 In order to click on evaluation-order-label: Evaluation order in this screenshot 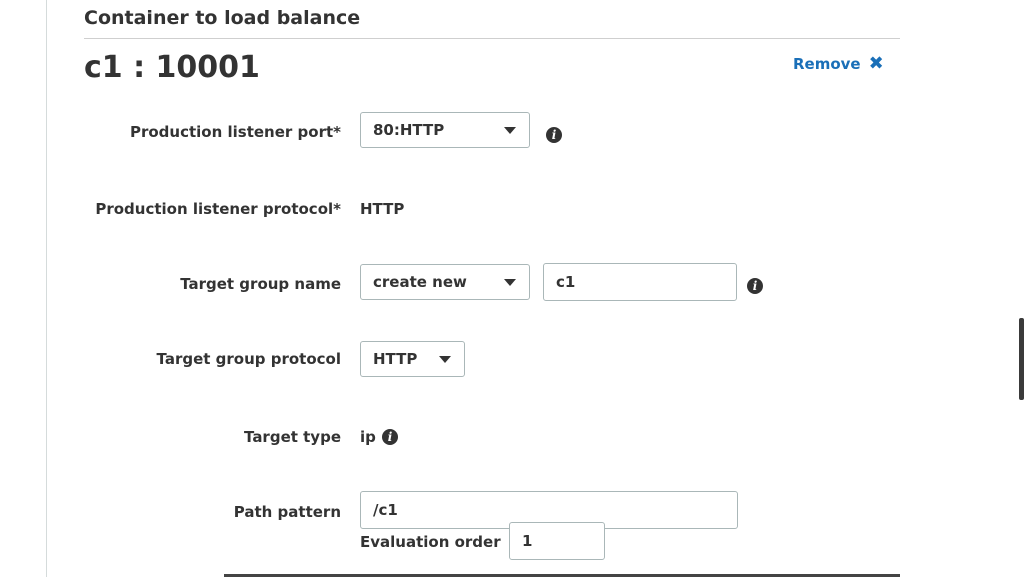, I will do `click(430, 542)`.